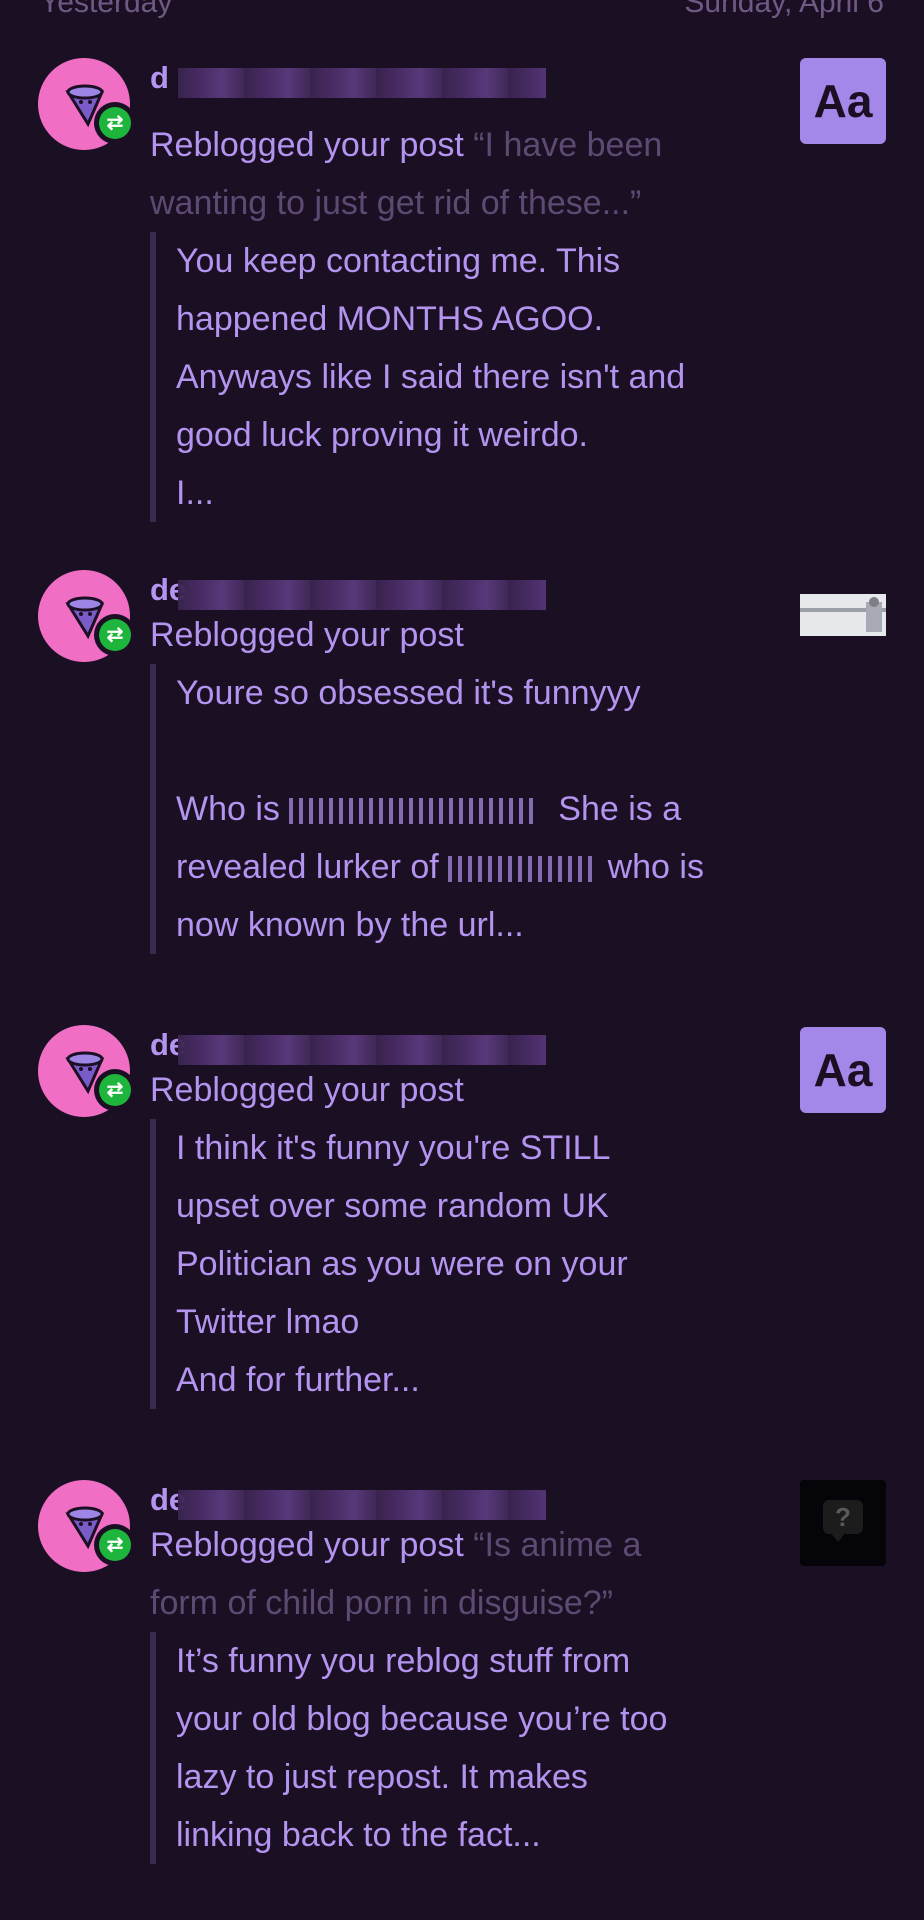  Describe the element at coordinates (159, 78) in the screenshot. I see `username: d` at that location.